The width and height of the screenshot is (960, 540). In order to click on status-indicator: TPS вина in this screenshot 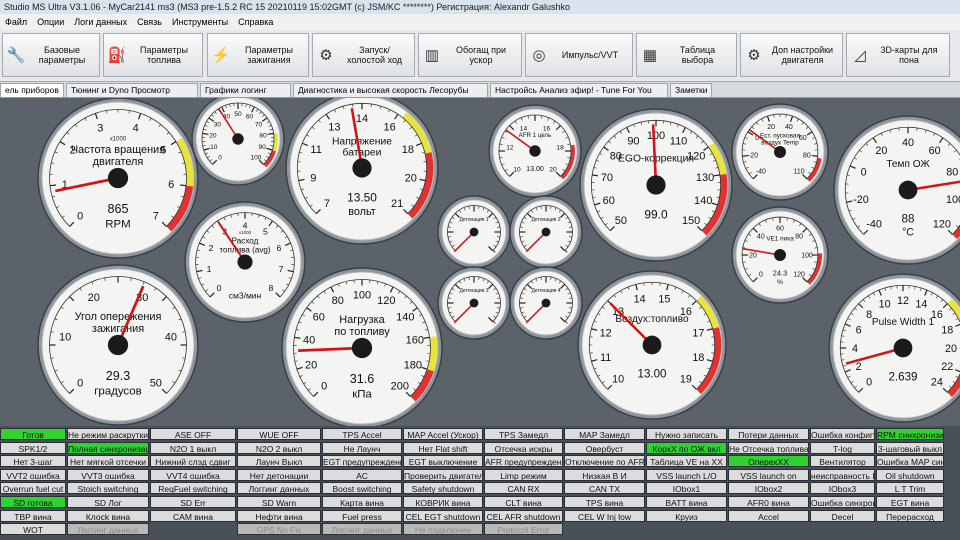, I will do `click(604, 502)`.